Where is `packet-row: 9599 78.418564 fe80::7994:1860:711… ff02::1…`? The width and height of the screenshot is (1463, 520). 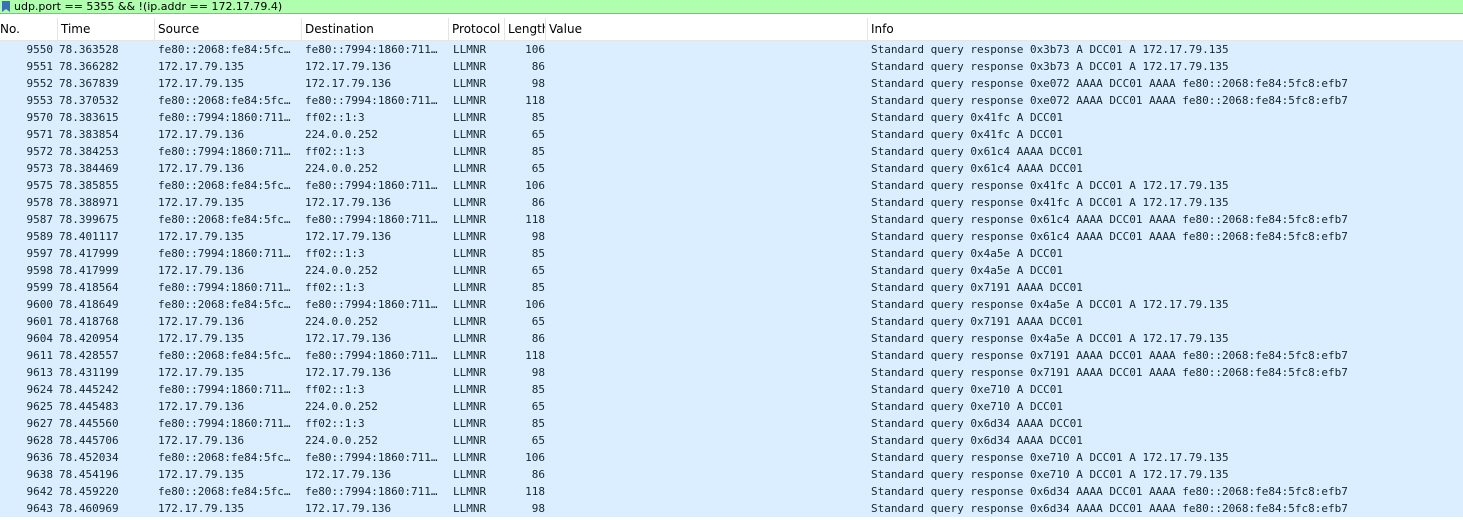
packet-row: 9599 78.418564 fe80::7994:1860:711… ff02::1… is located at coordinates (731, 287).